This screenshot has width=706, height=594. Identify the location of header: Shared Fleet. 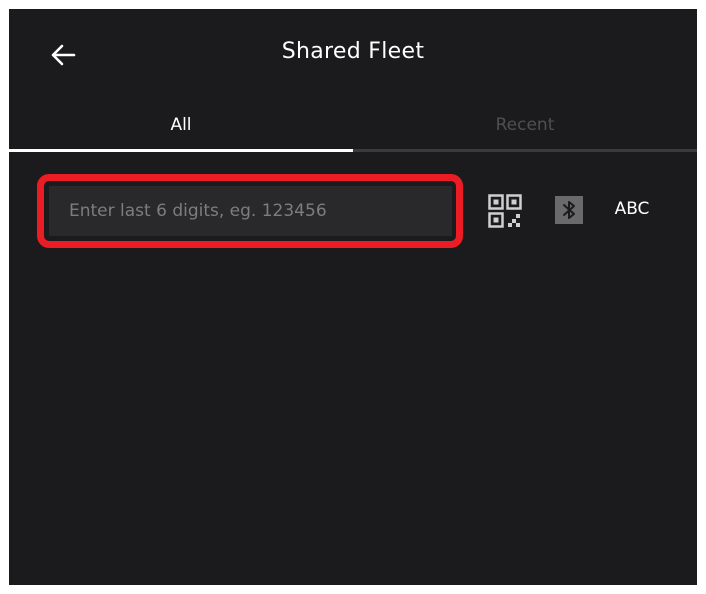
(353, 54).